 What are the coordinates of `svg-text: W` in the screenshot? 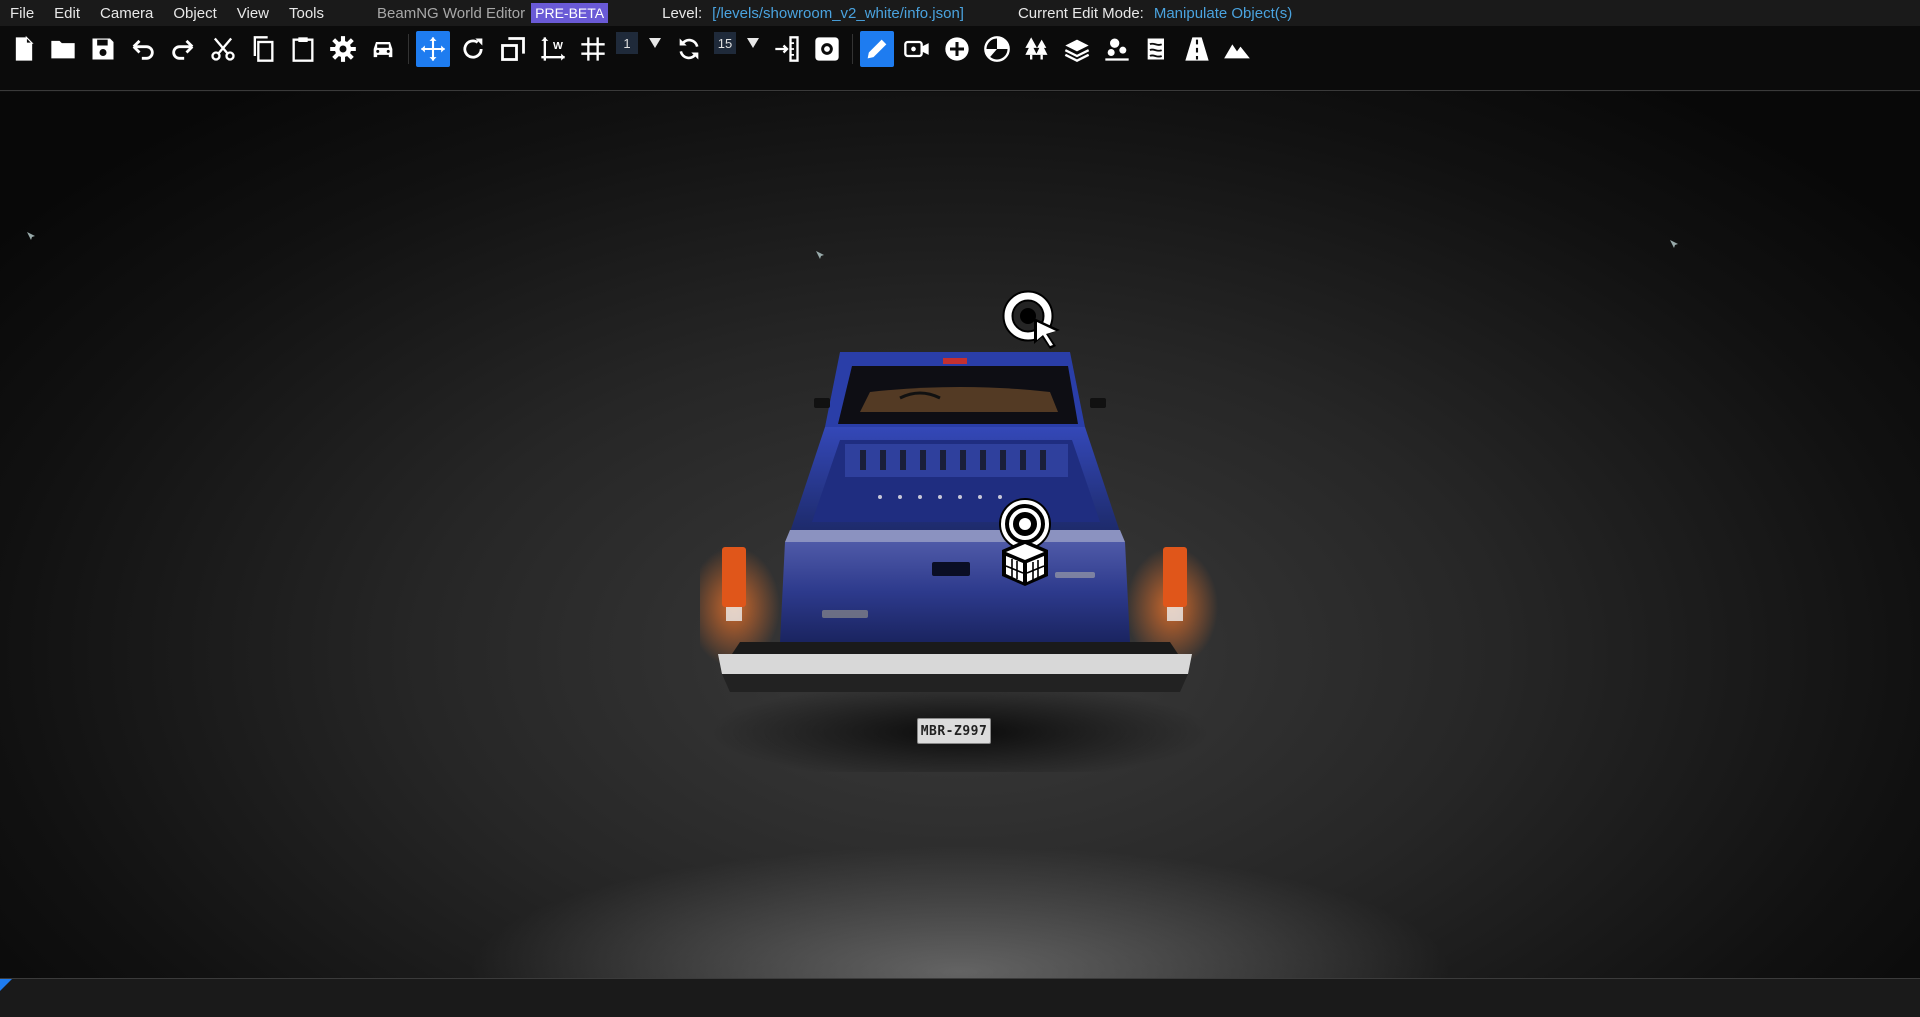 It's located at (558, 46).